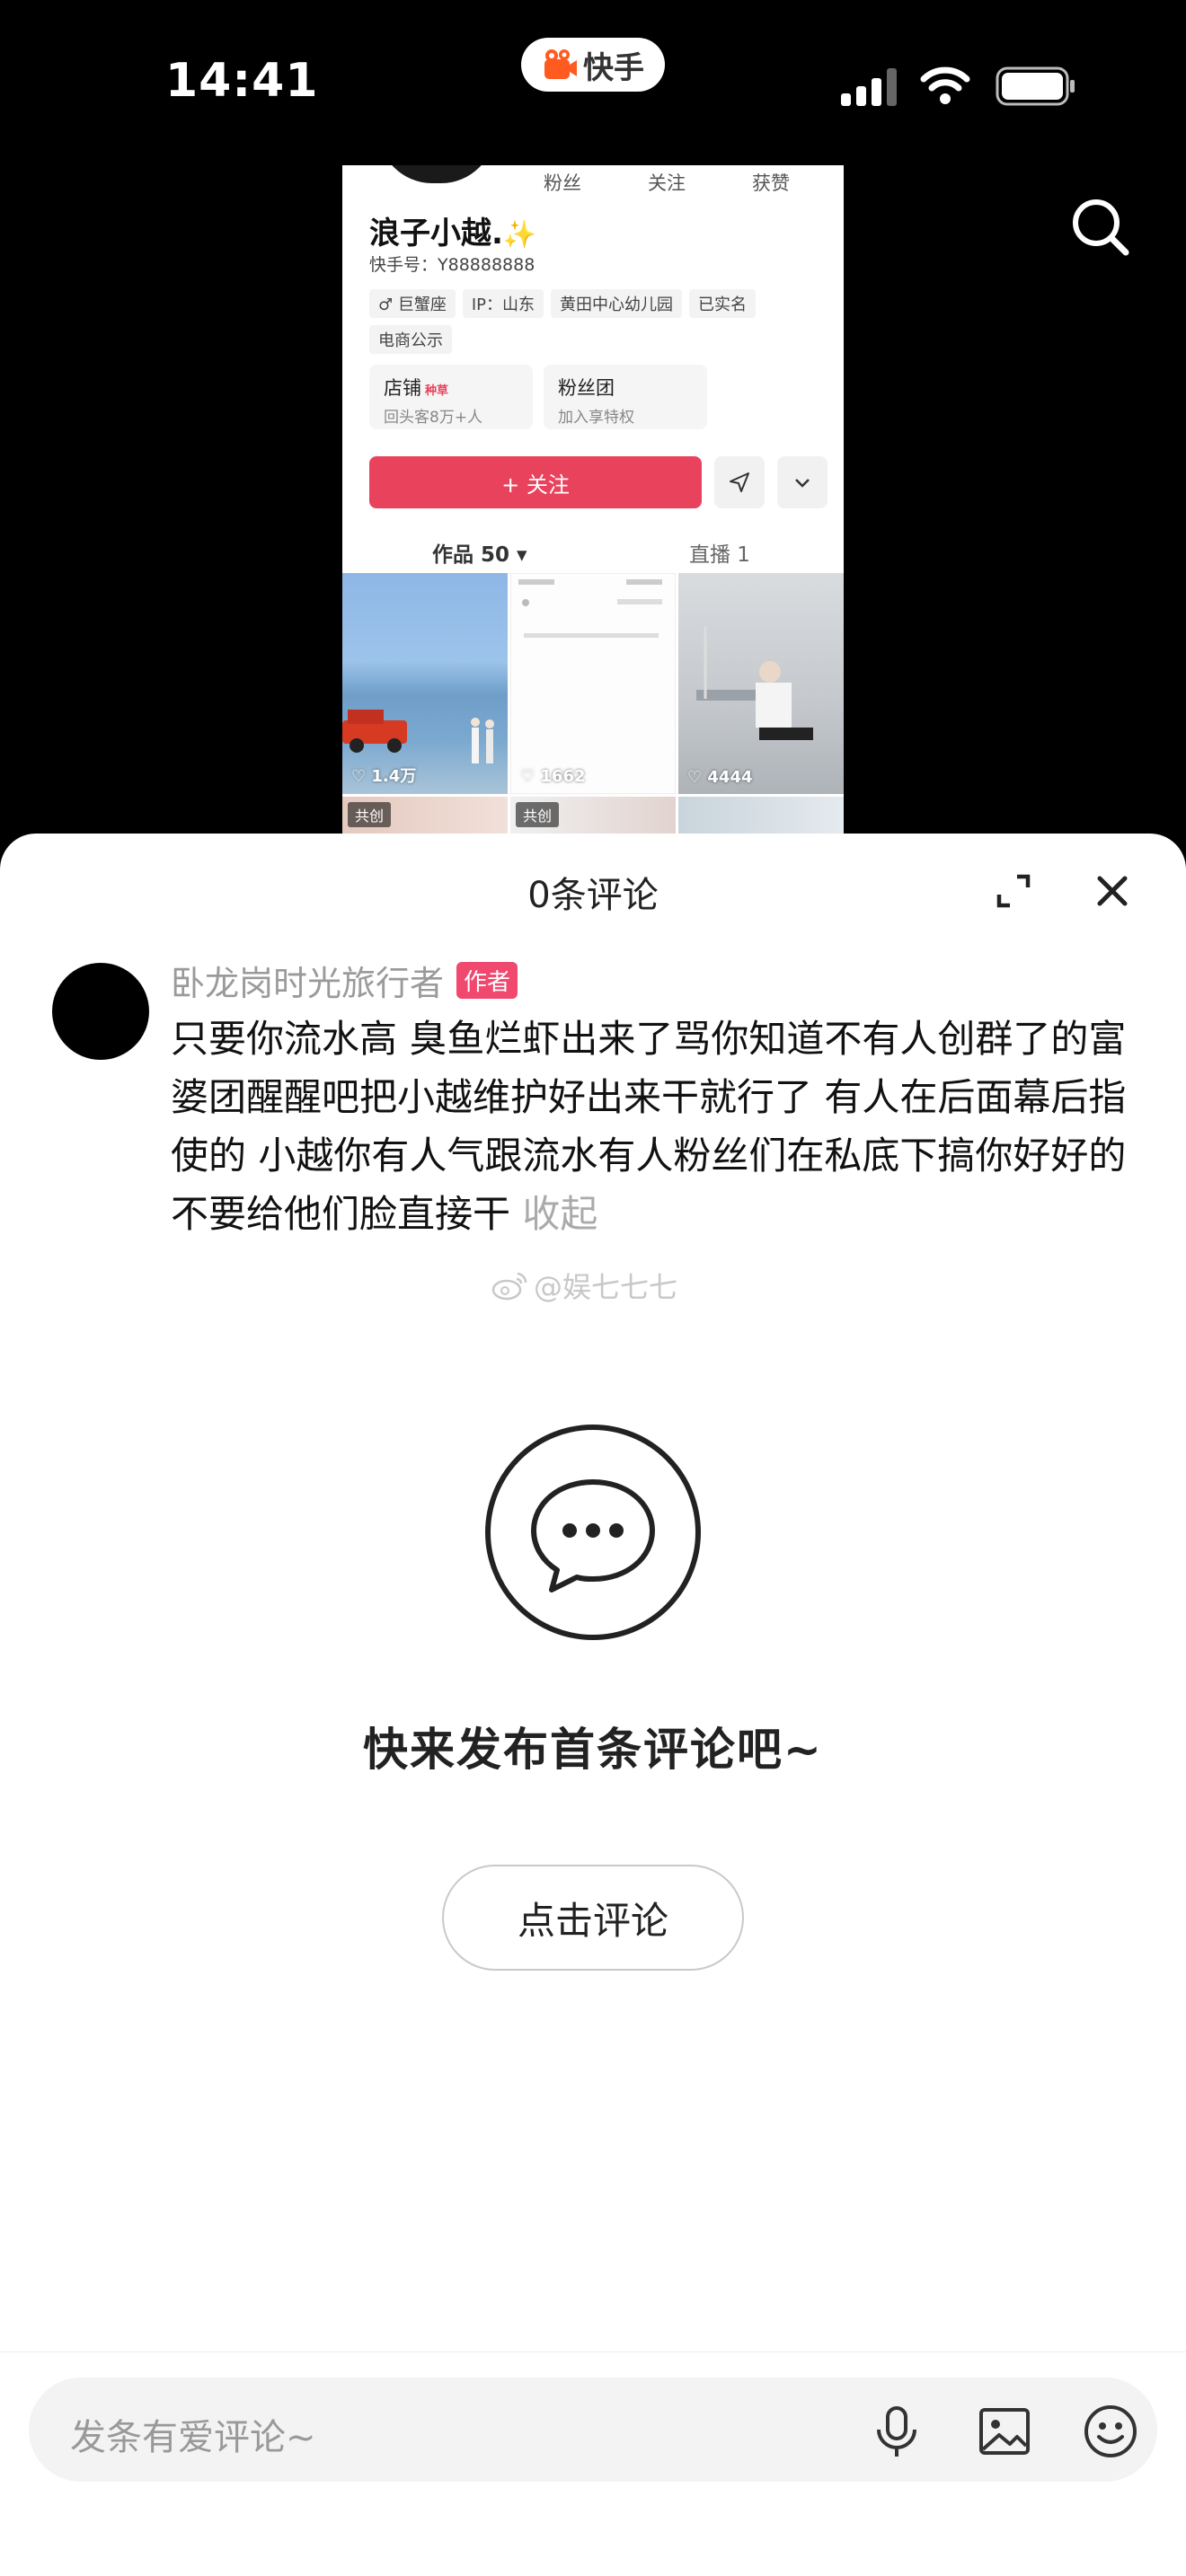 The image size is (1186, 2576). Describe the element at coordinates (1099, 226) in the screenshot. I see `search-icon` at that location.